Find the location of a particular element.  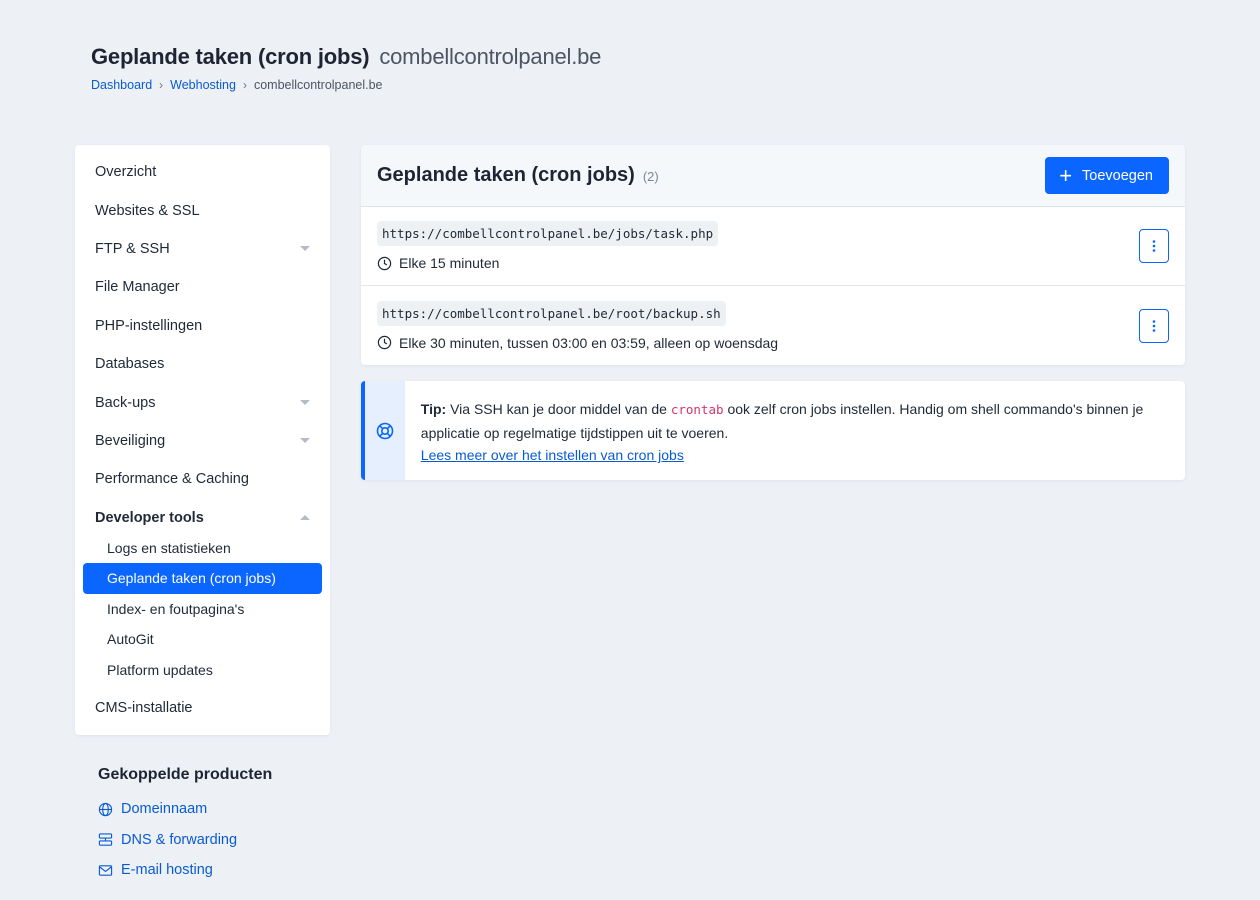

breadcrumb-webhosting: Webhosting is located at coordinates (203, 85).